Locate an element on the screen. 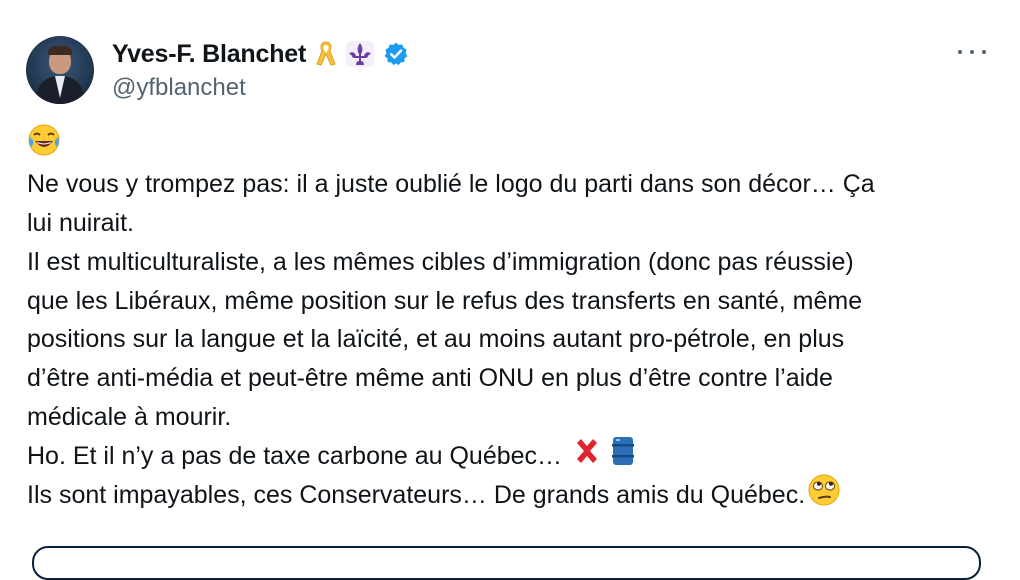  eye-roll-emoji is located at coordinates (824, 496).